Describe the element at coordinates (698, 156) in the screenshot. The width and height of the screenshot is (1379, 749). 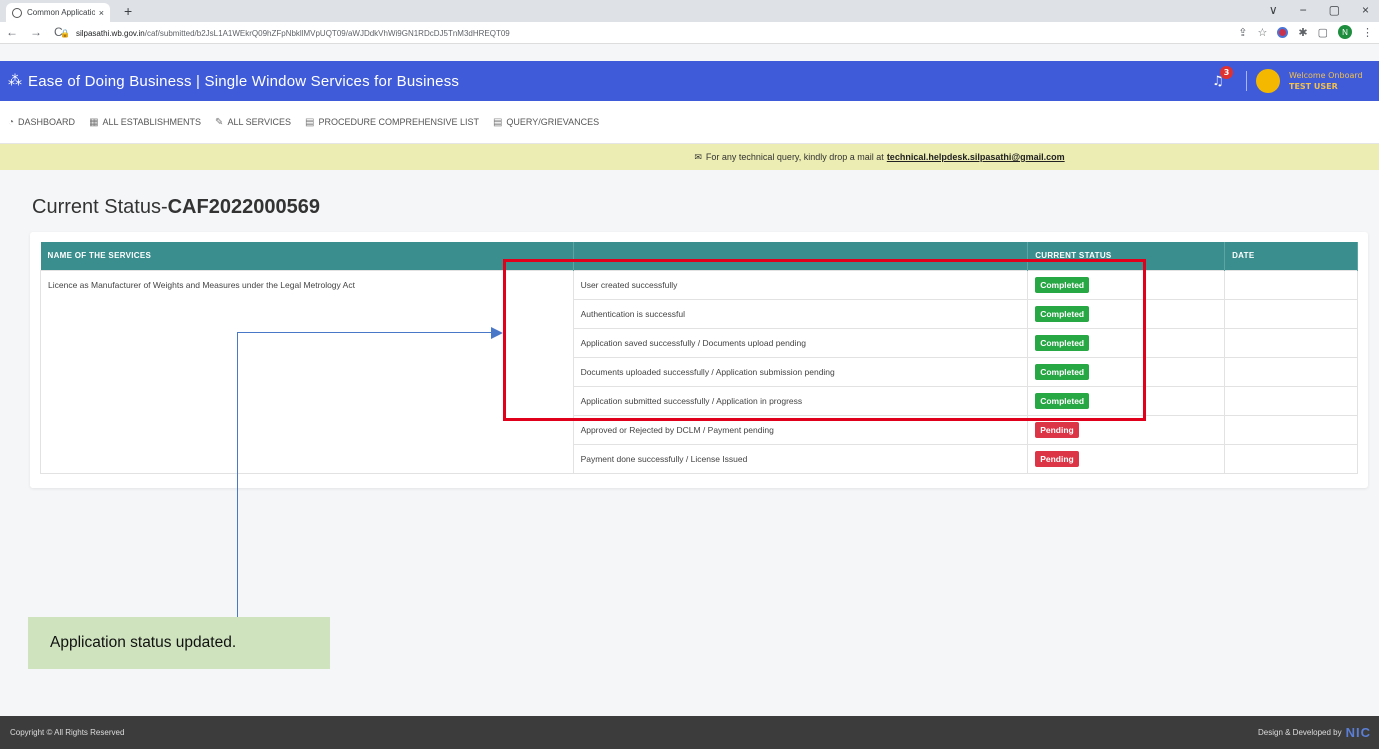
I see `mail-icon: ✉` at that location.